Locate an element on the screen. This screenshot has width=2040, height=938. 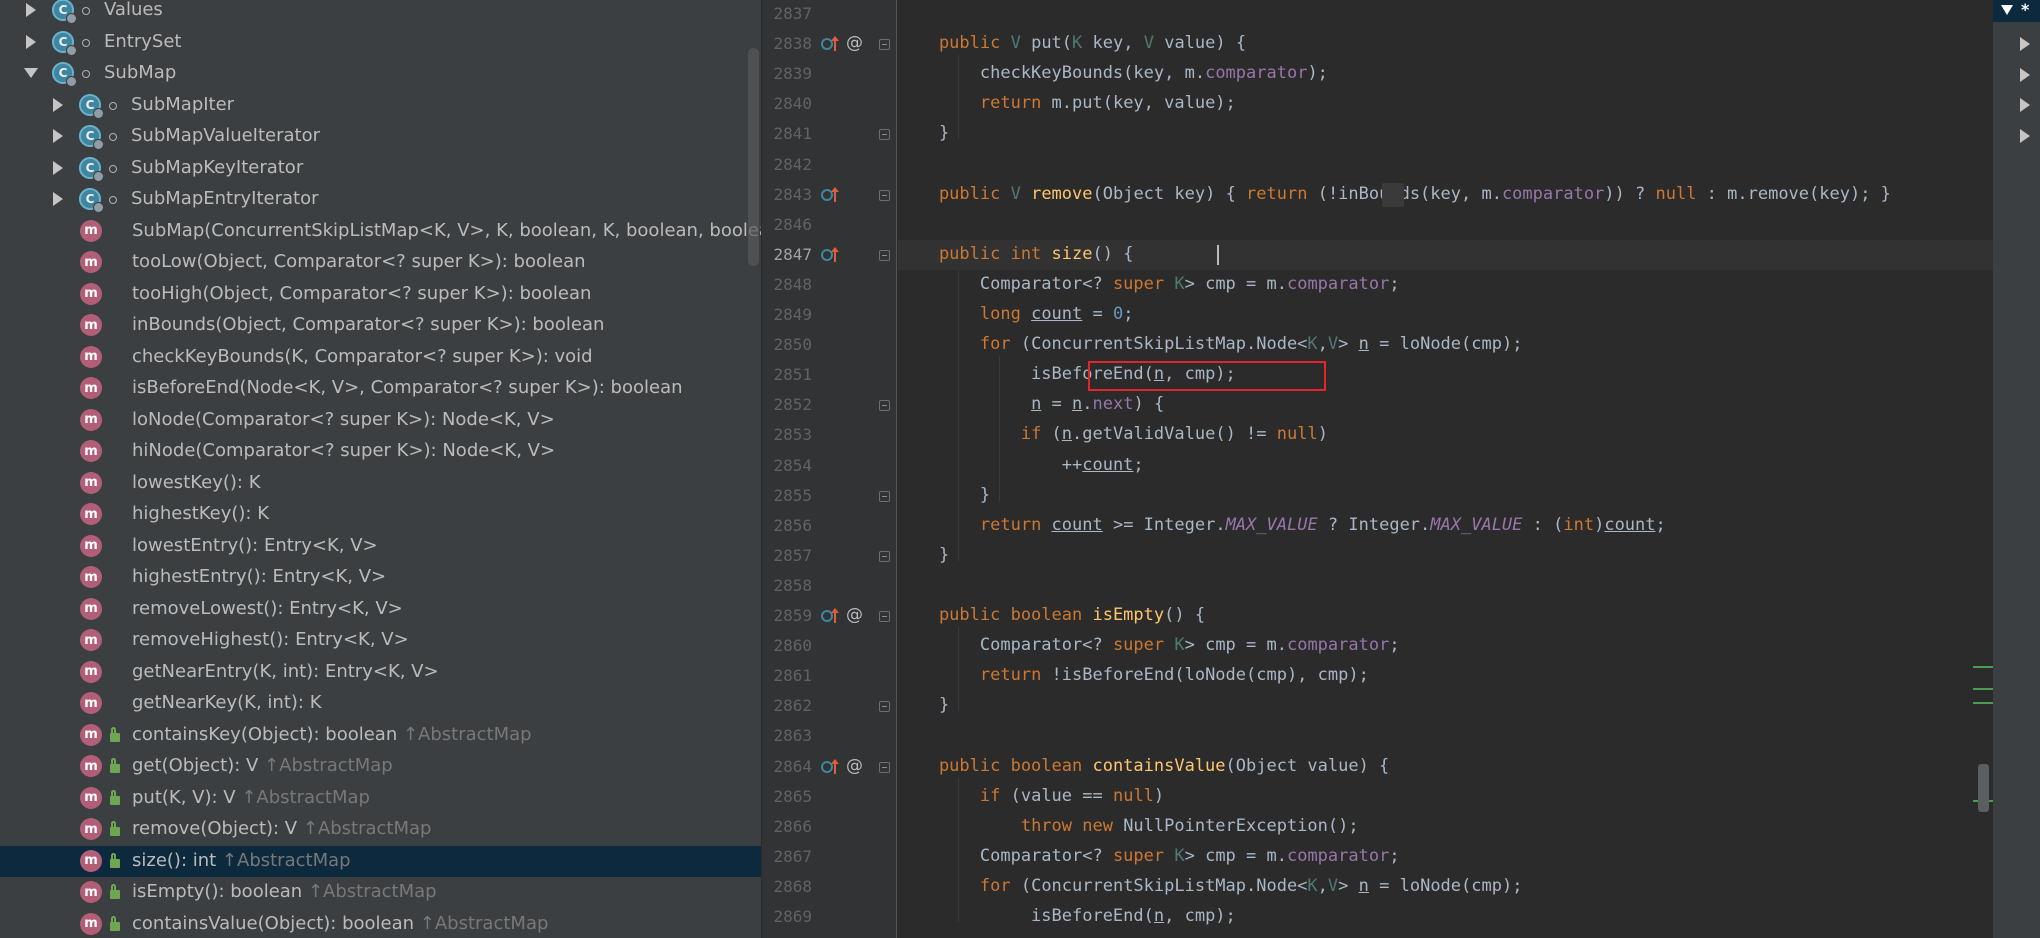
structure-scrollbar is located at coordinates (753, 157).